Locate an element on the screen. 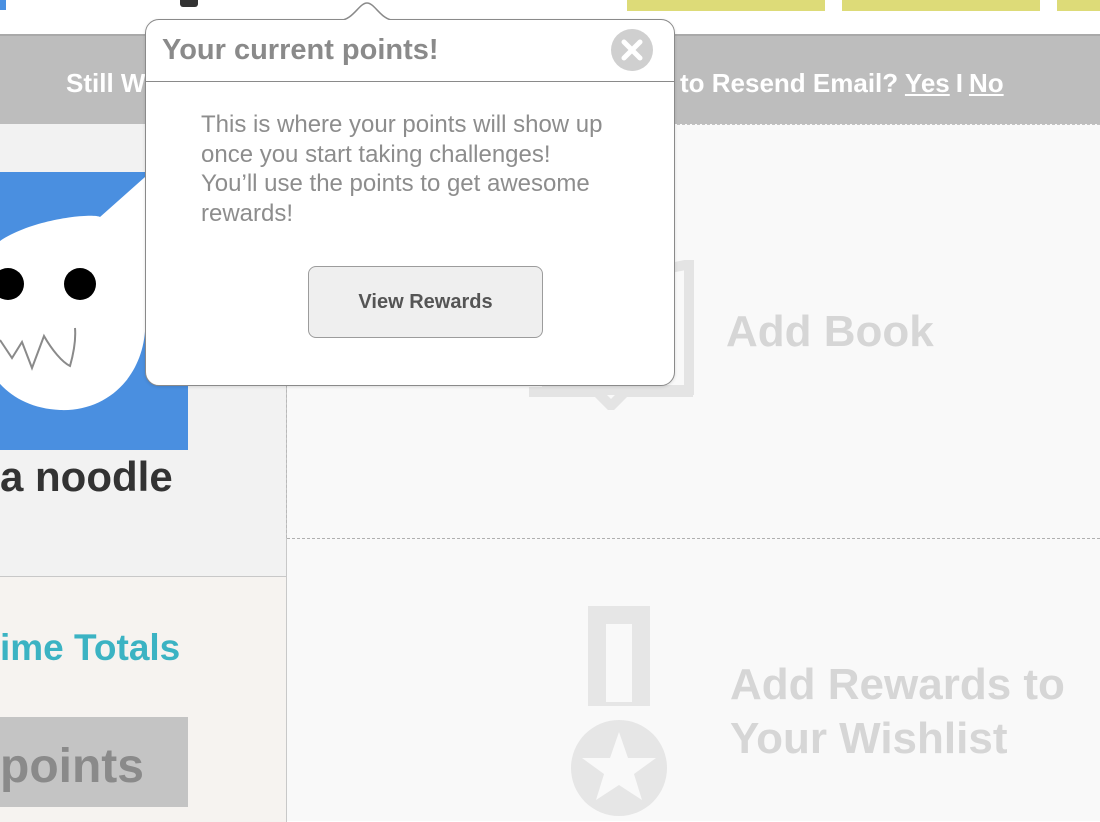 The width and height of the screenshot is (1100, 822). add-rewards-line-2: Your Wishlist is located at coordinates (869, 738).